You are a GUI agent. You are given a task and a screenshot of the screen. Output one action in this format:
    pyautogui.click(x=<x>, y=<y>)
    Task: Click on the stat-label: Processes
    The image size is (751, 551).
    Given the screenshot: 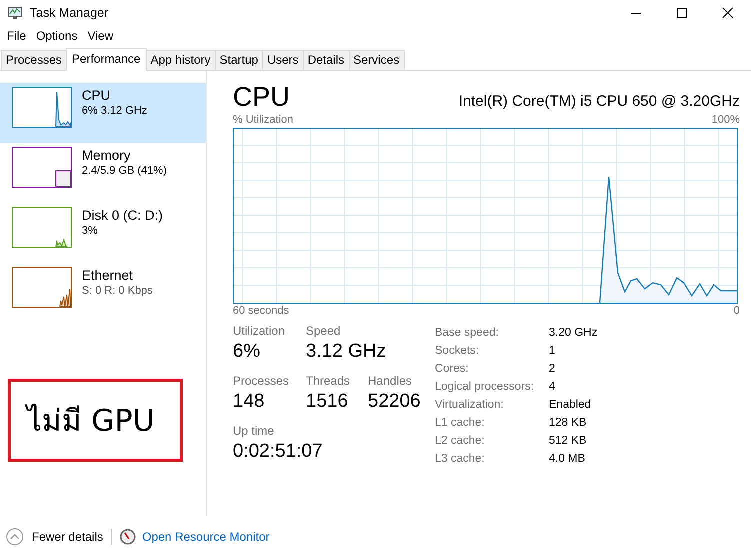 What is the action you would take?
    pyautogui.click(x=261, y=381)
    